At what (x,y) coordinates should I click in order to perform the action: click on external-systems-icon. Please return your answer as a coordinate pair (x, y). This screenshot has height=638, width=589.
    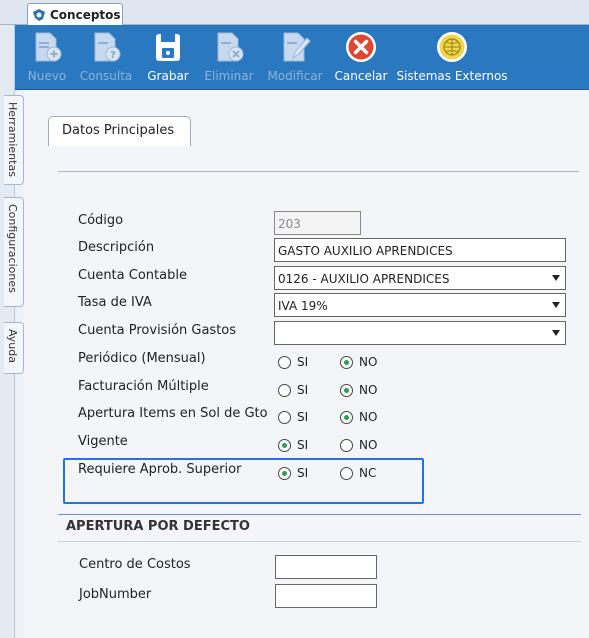
    Looking at the image, I should click on (452, 47).